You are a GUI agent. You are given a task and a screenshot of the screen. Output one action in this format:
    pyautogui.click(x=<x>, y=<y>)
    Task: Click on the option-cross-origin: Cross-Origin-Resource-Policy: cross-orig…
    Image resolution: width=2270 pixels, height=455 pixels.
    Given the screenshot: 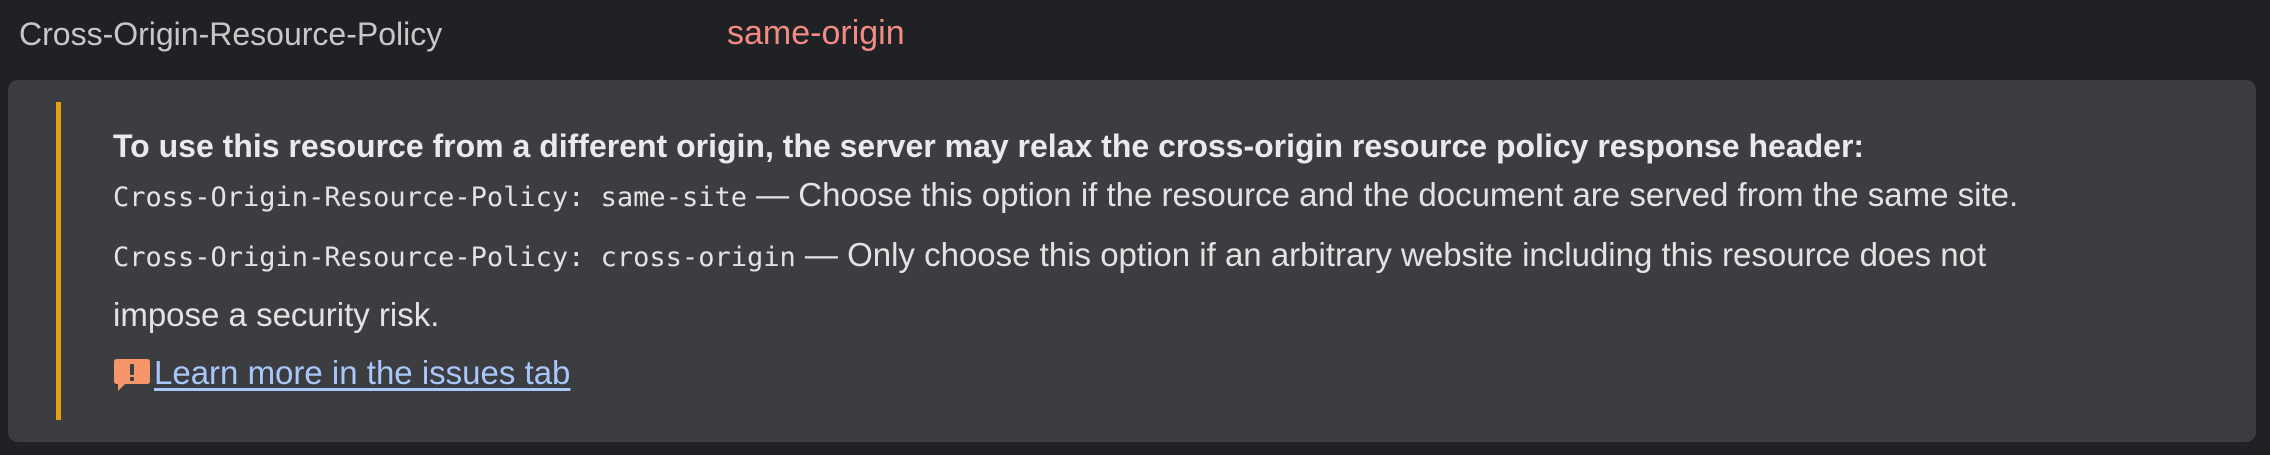 What is the action you would take?
    pyautogui.click(x=1173, y=256)
    